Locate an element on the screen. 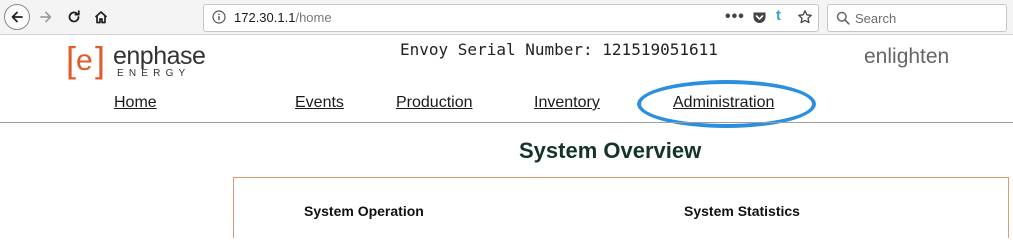  logo-bracket-close: ] is located at coordinates (100, 59).